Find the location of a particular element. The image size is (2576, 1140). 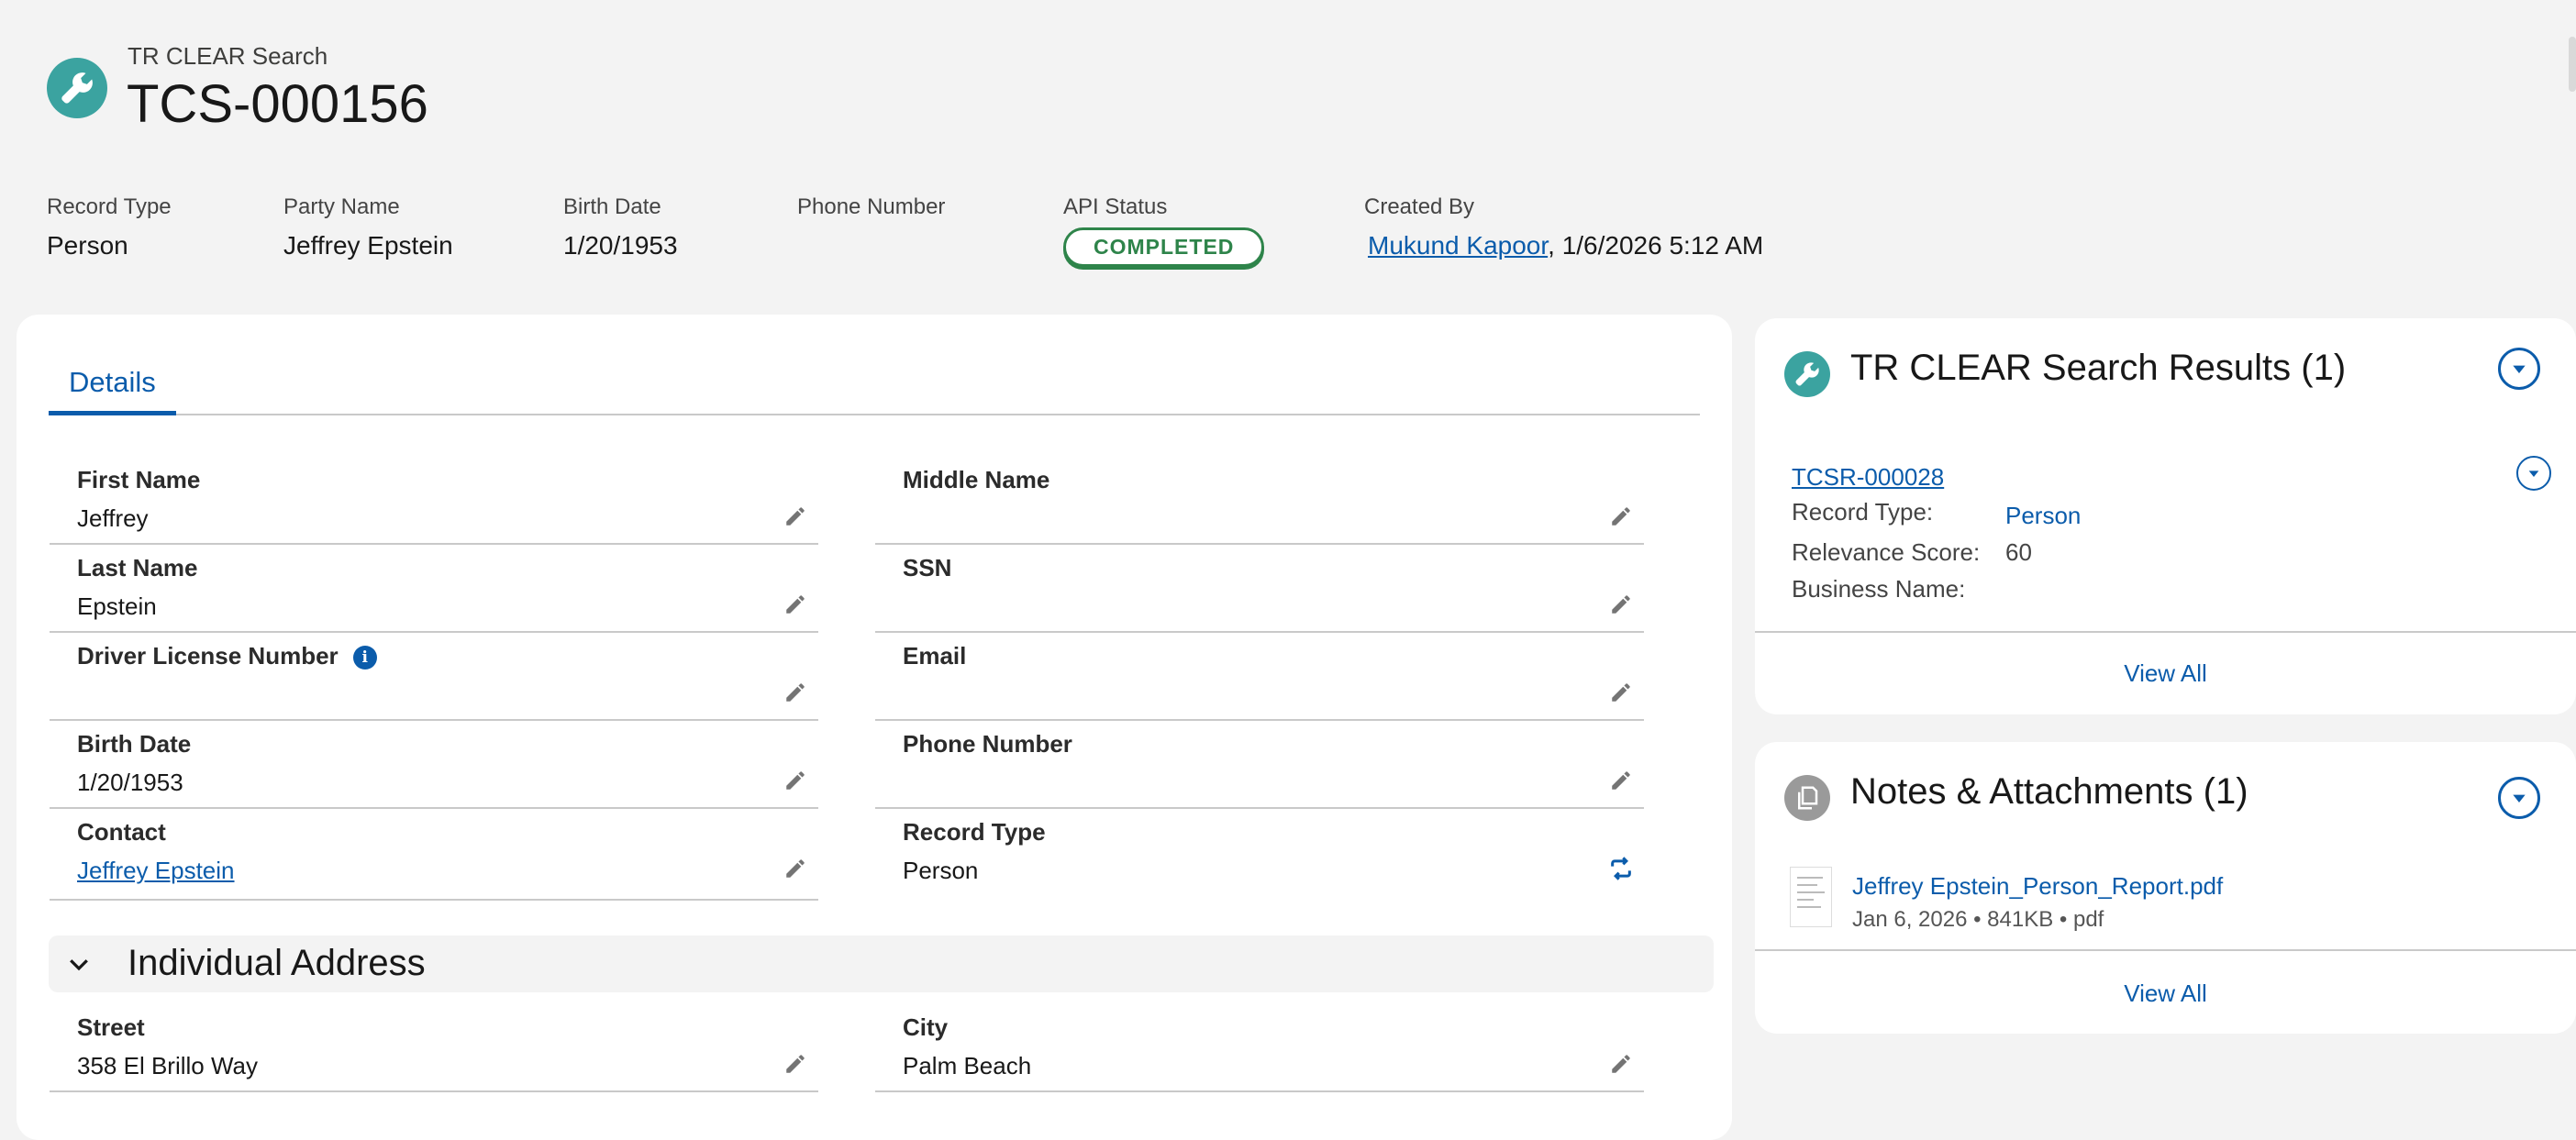

field-label: Street is located at coordinates (111, 1027).